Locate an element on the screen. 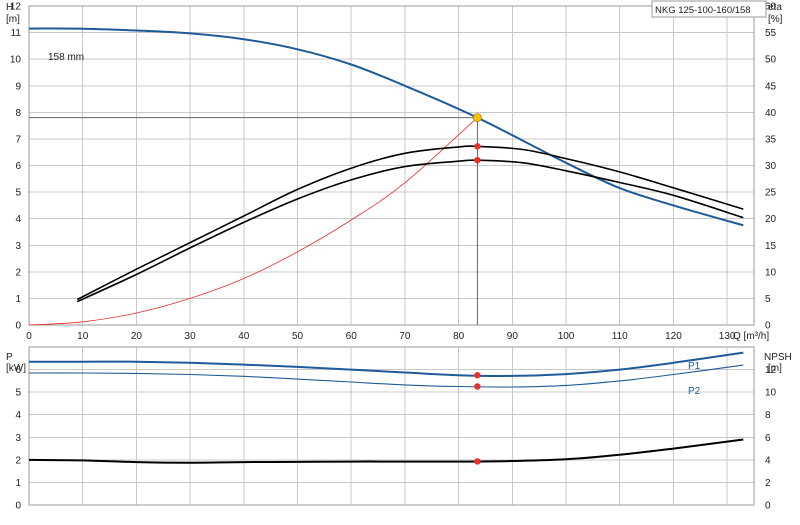 Image resolution: width=800 pixels, height=525 pixels. x-tick-label: 110 is located at coordinates (620, 336).